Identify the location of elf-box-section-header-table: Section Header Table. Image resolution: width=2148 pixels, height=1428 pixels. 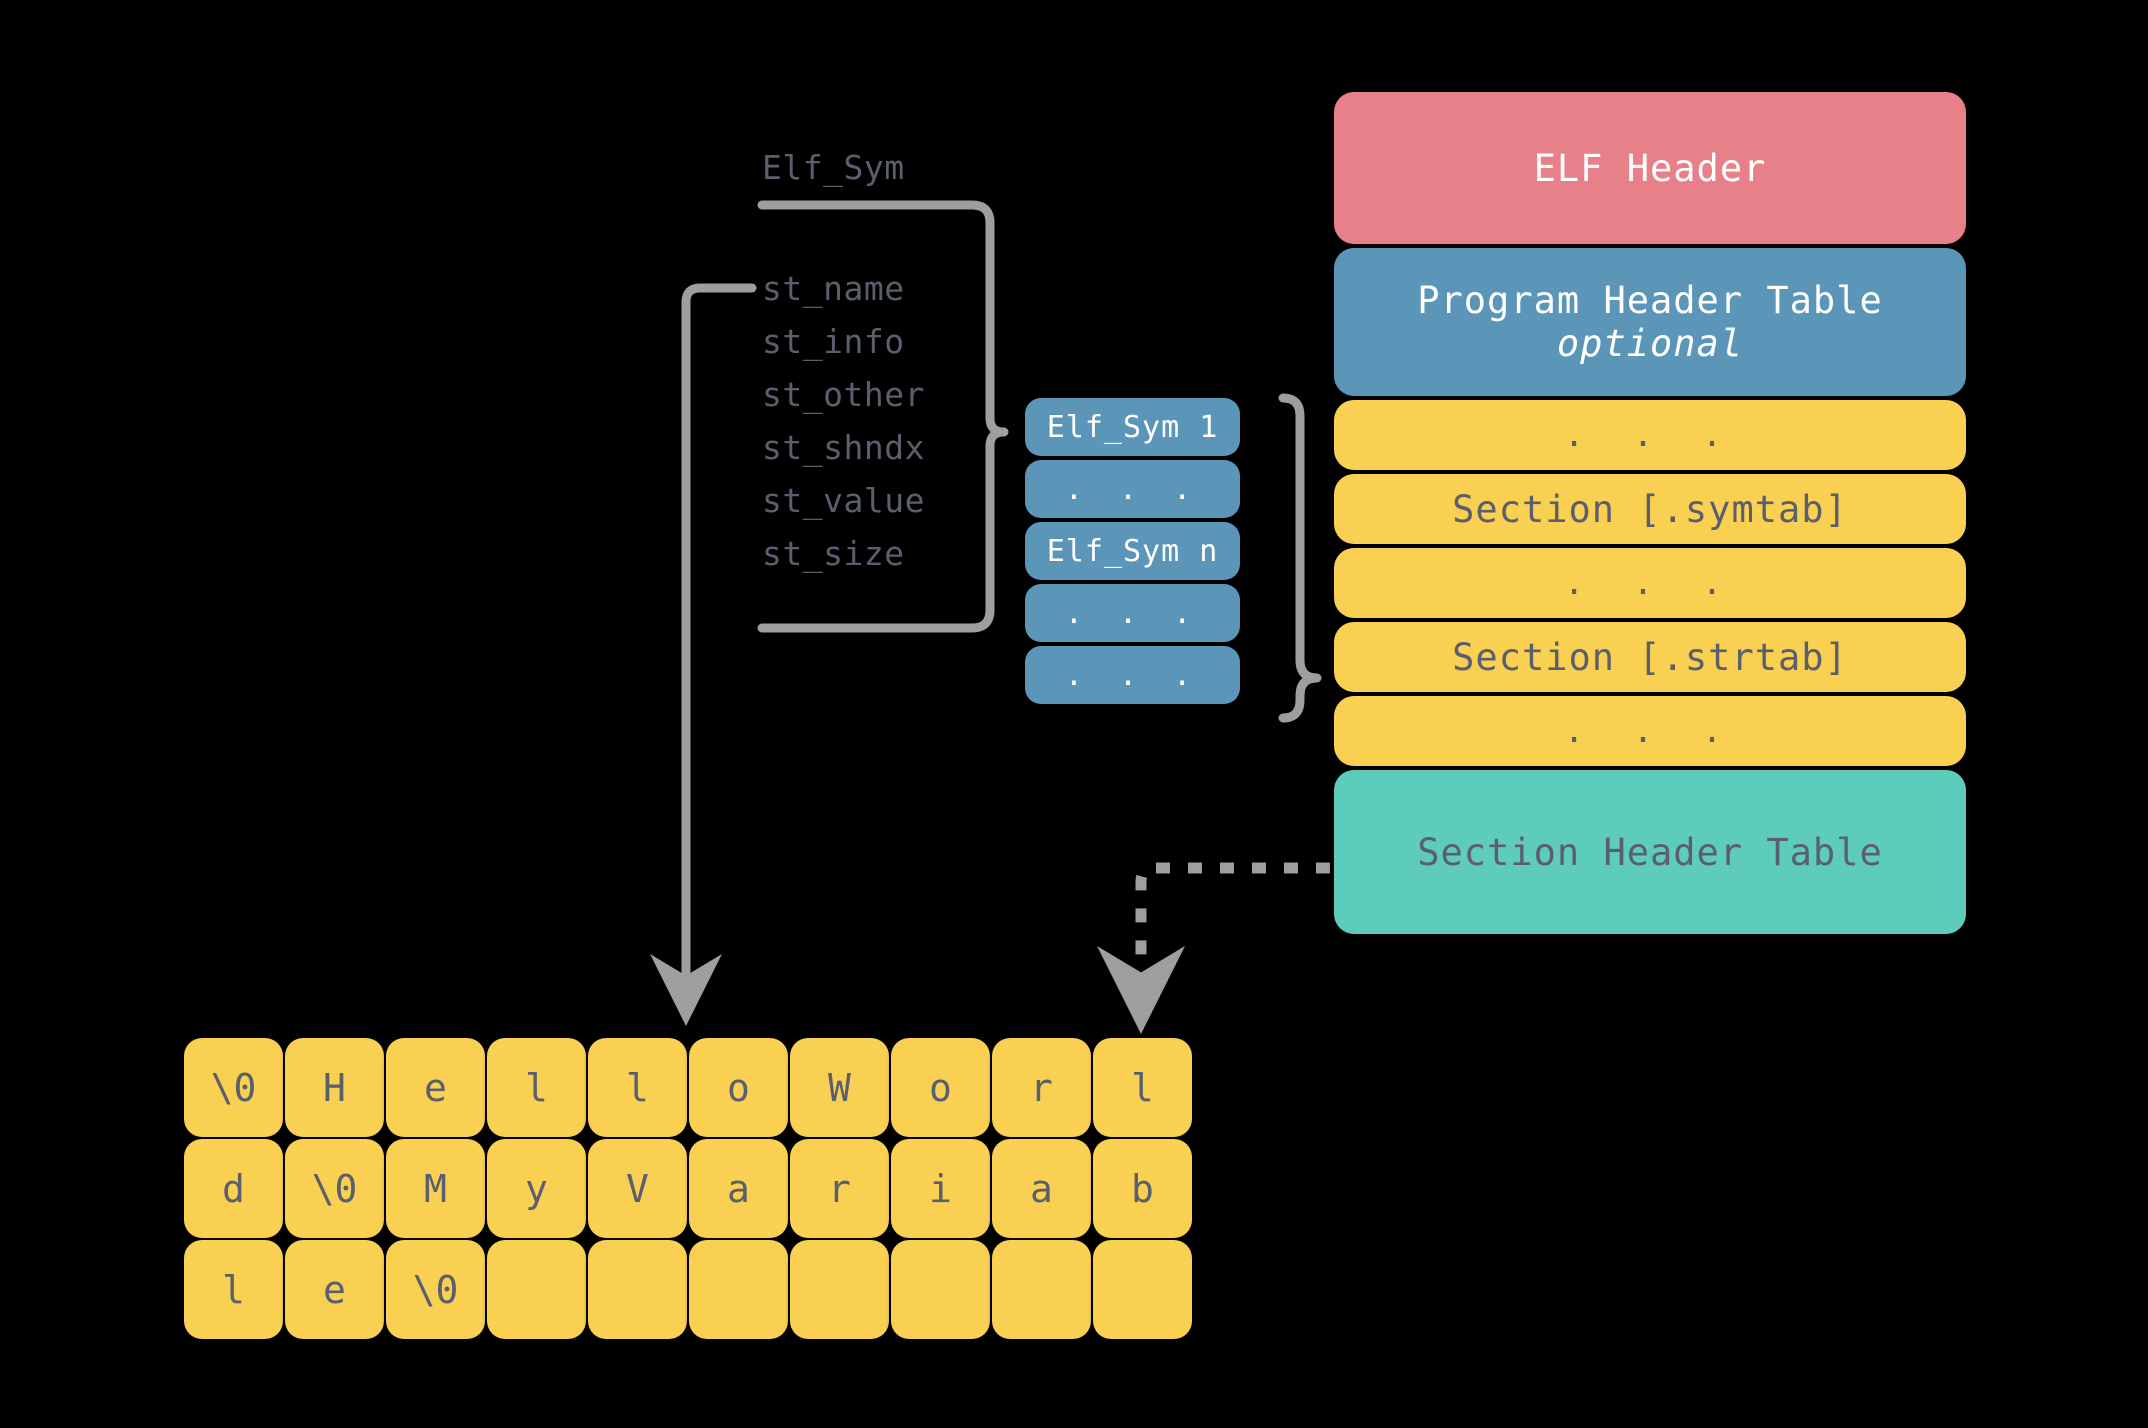
(1650, 852).